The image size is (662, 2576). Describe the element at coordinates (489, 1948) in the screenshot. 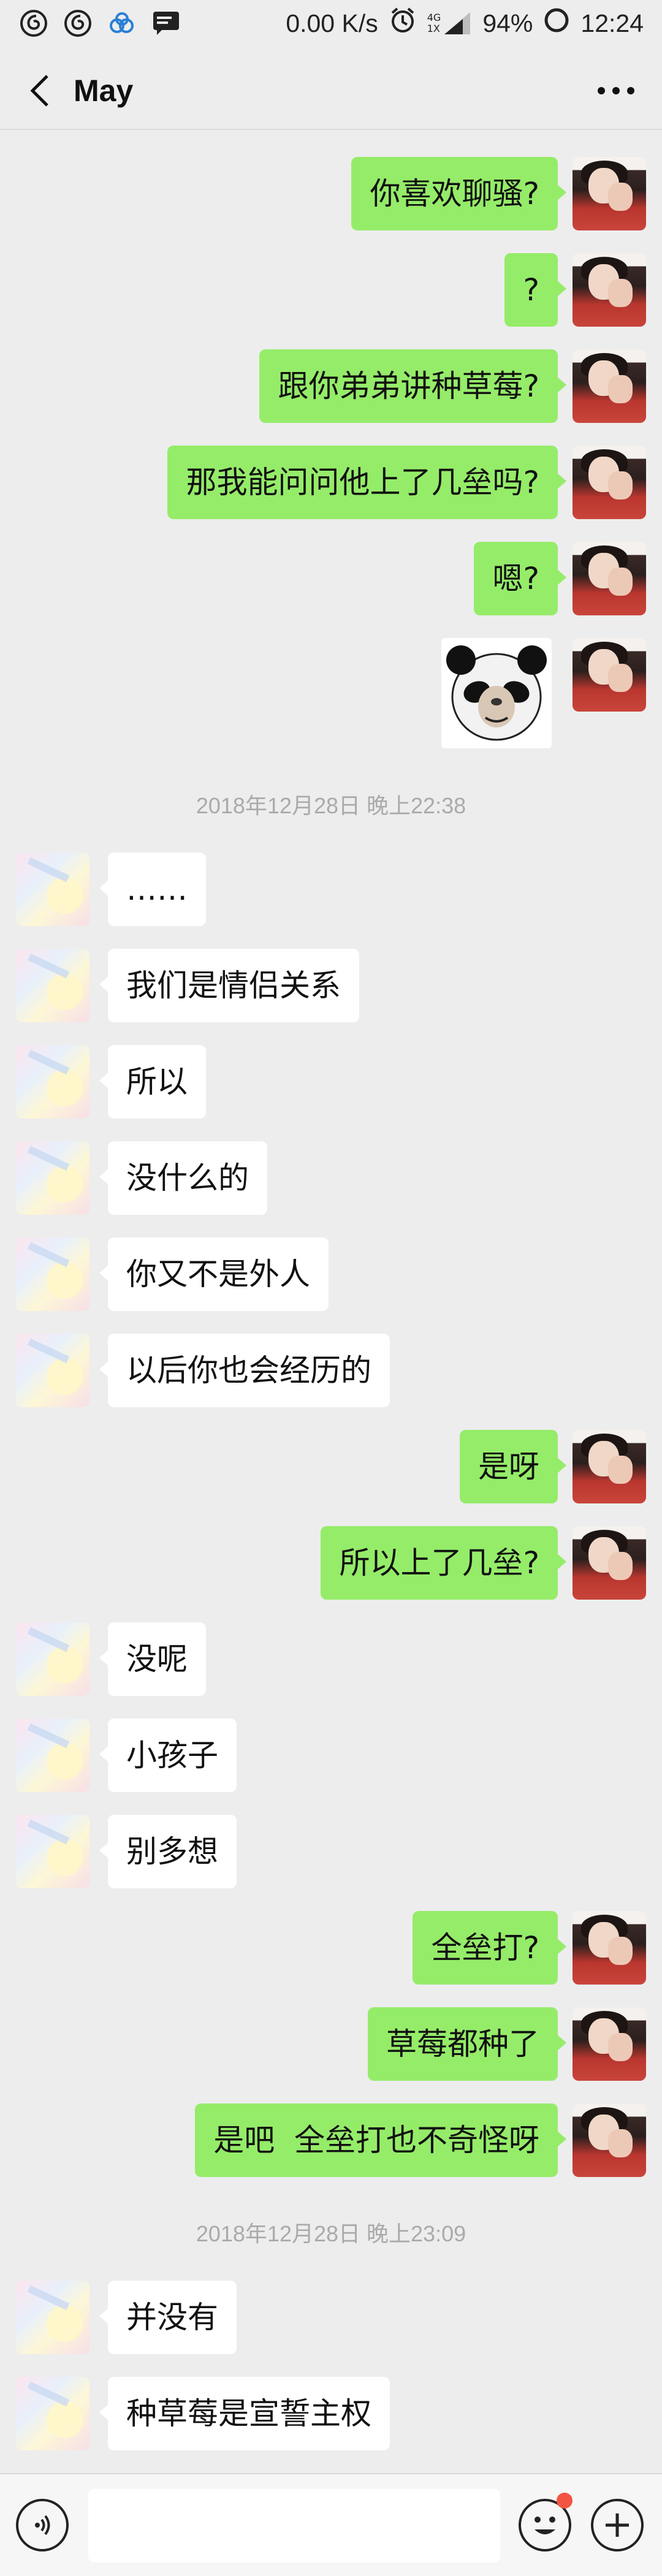

I see `message-bubble: 全垒打?` at that location.